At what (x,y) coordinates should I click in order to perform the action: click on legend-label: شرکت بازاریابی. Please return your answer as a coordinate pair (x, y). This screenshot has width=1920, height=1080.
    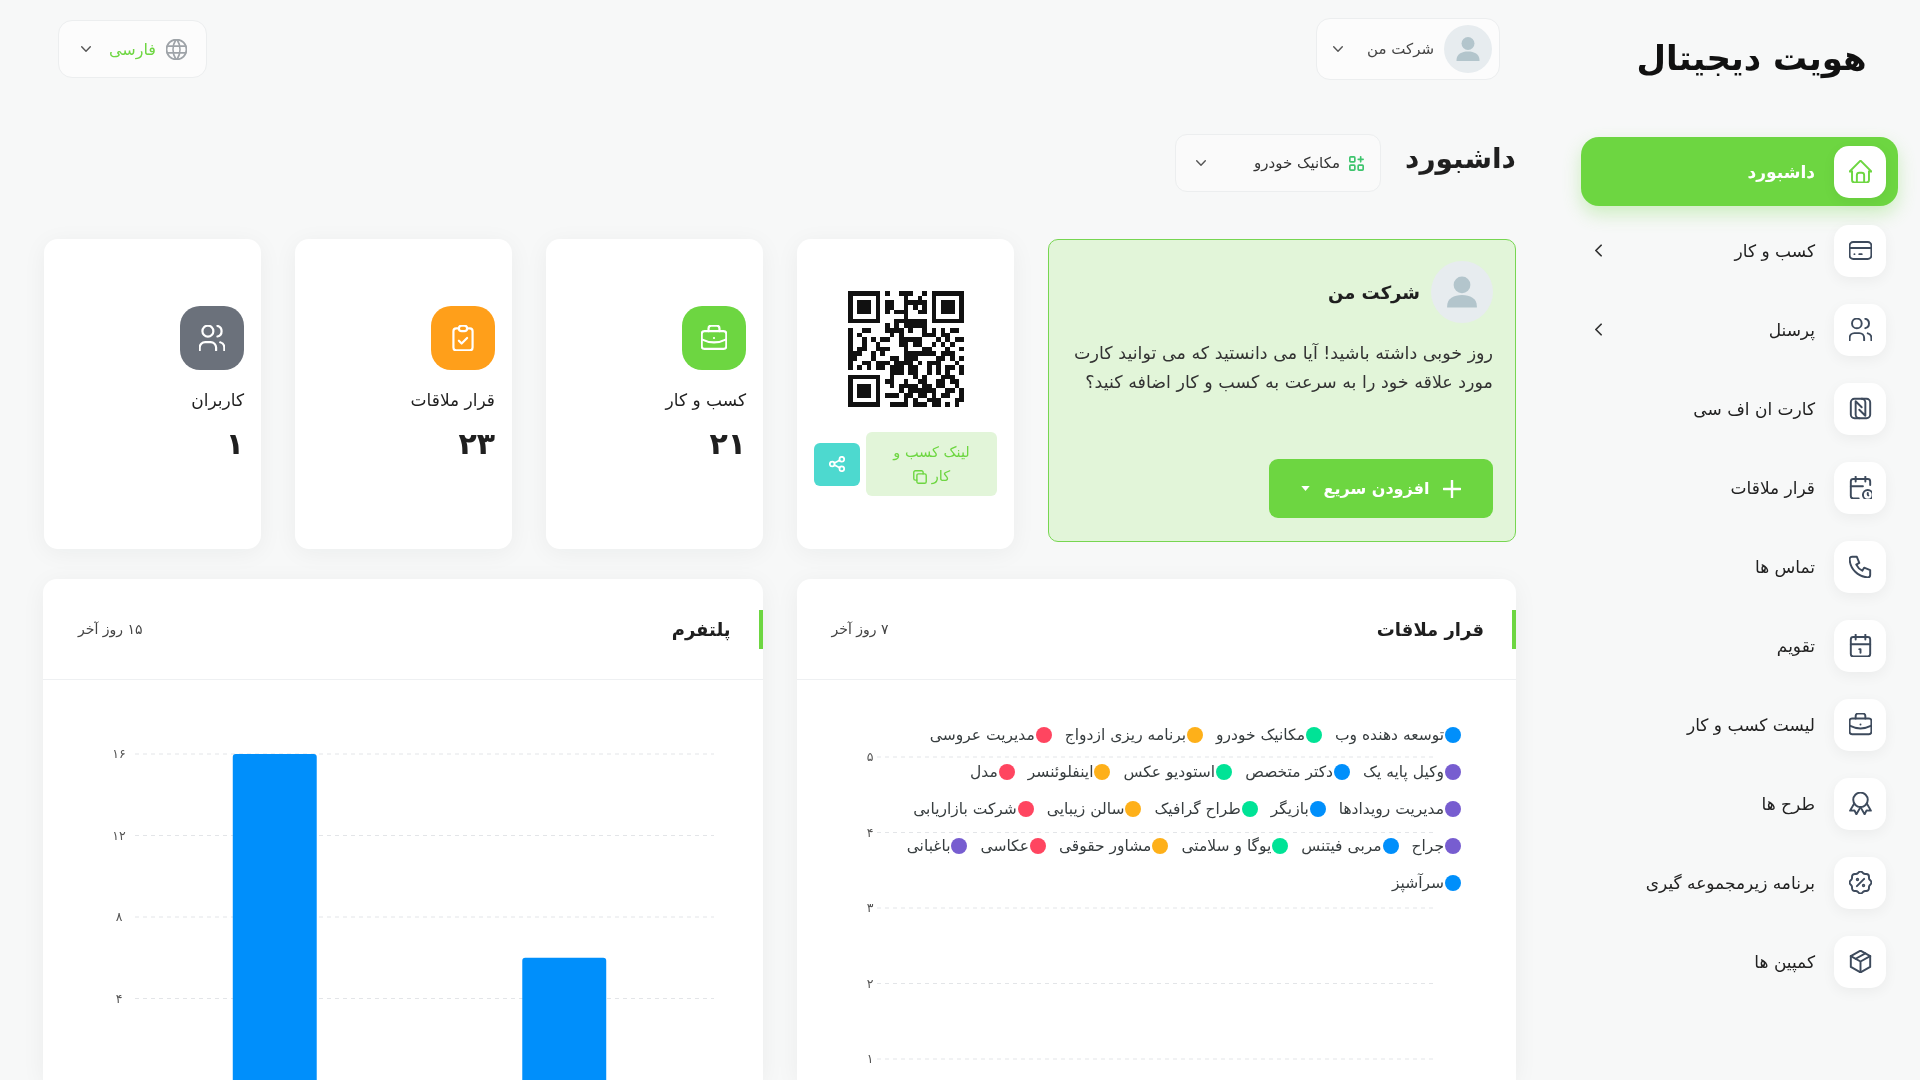
    Looking at the image, I should click on (965, 808).